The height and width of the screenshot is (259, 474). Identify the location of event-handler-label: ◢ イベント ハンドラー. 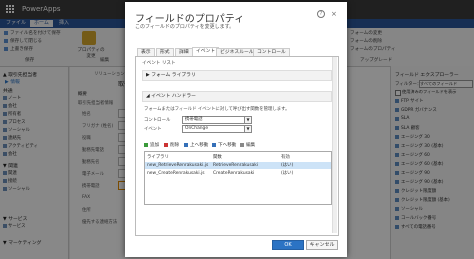
(171, 96).